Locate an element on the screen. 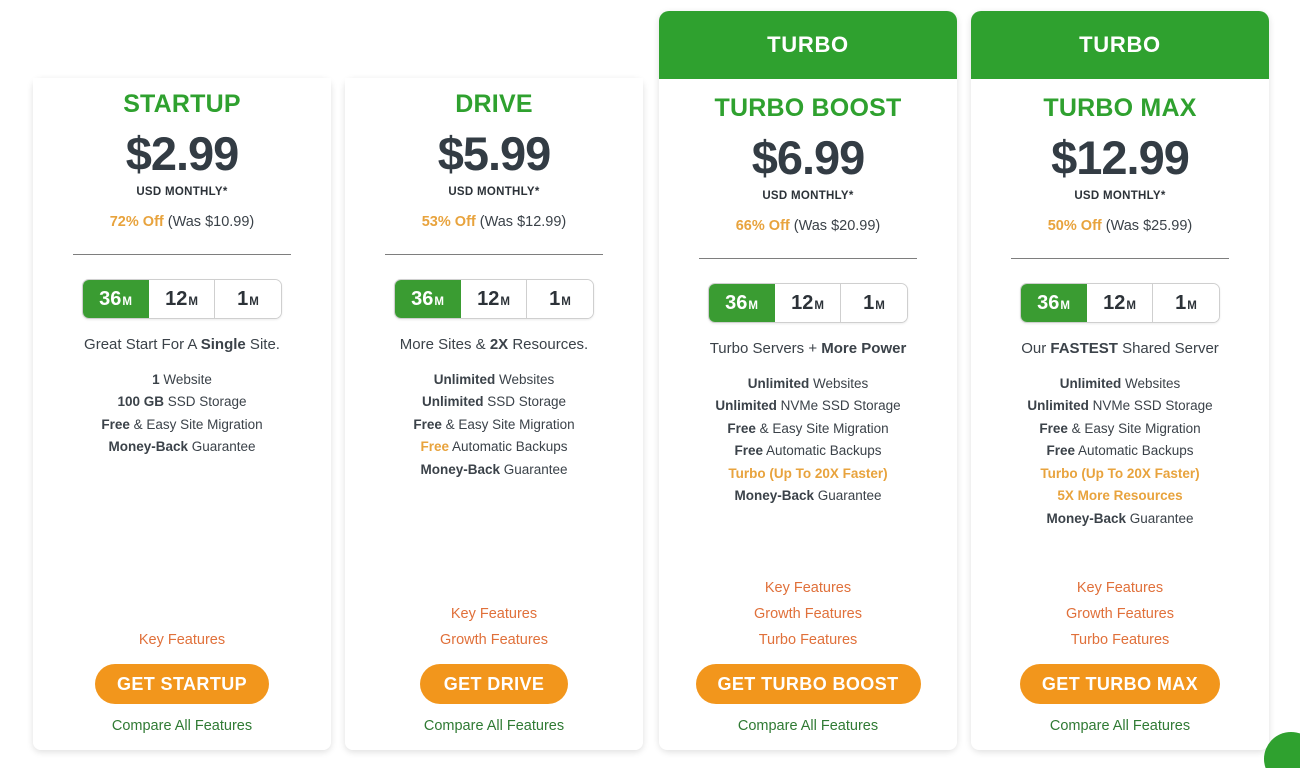  cta-button-turbo-boost: GET TURBO BOOST is located at coordinates (808, 684).